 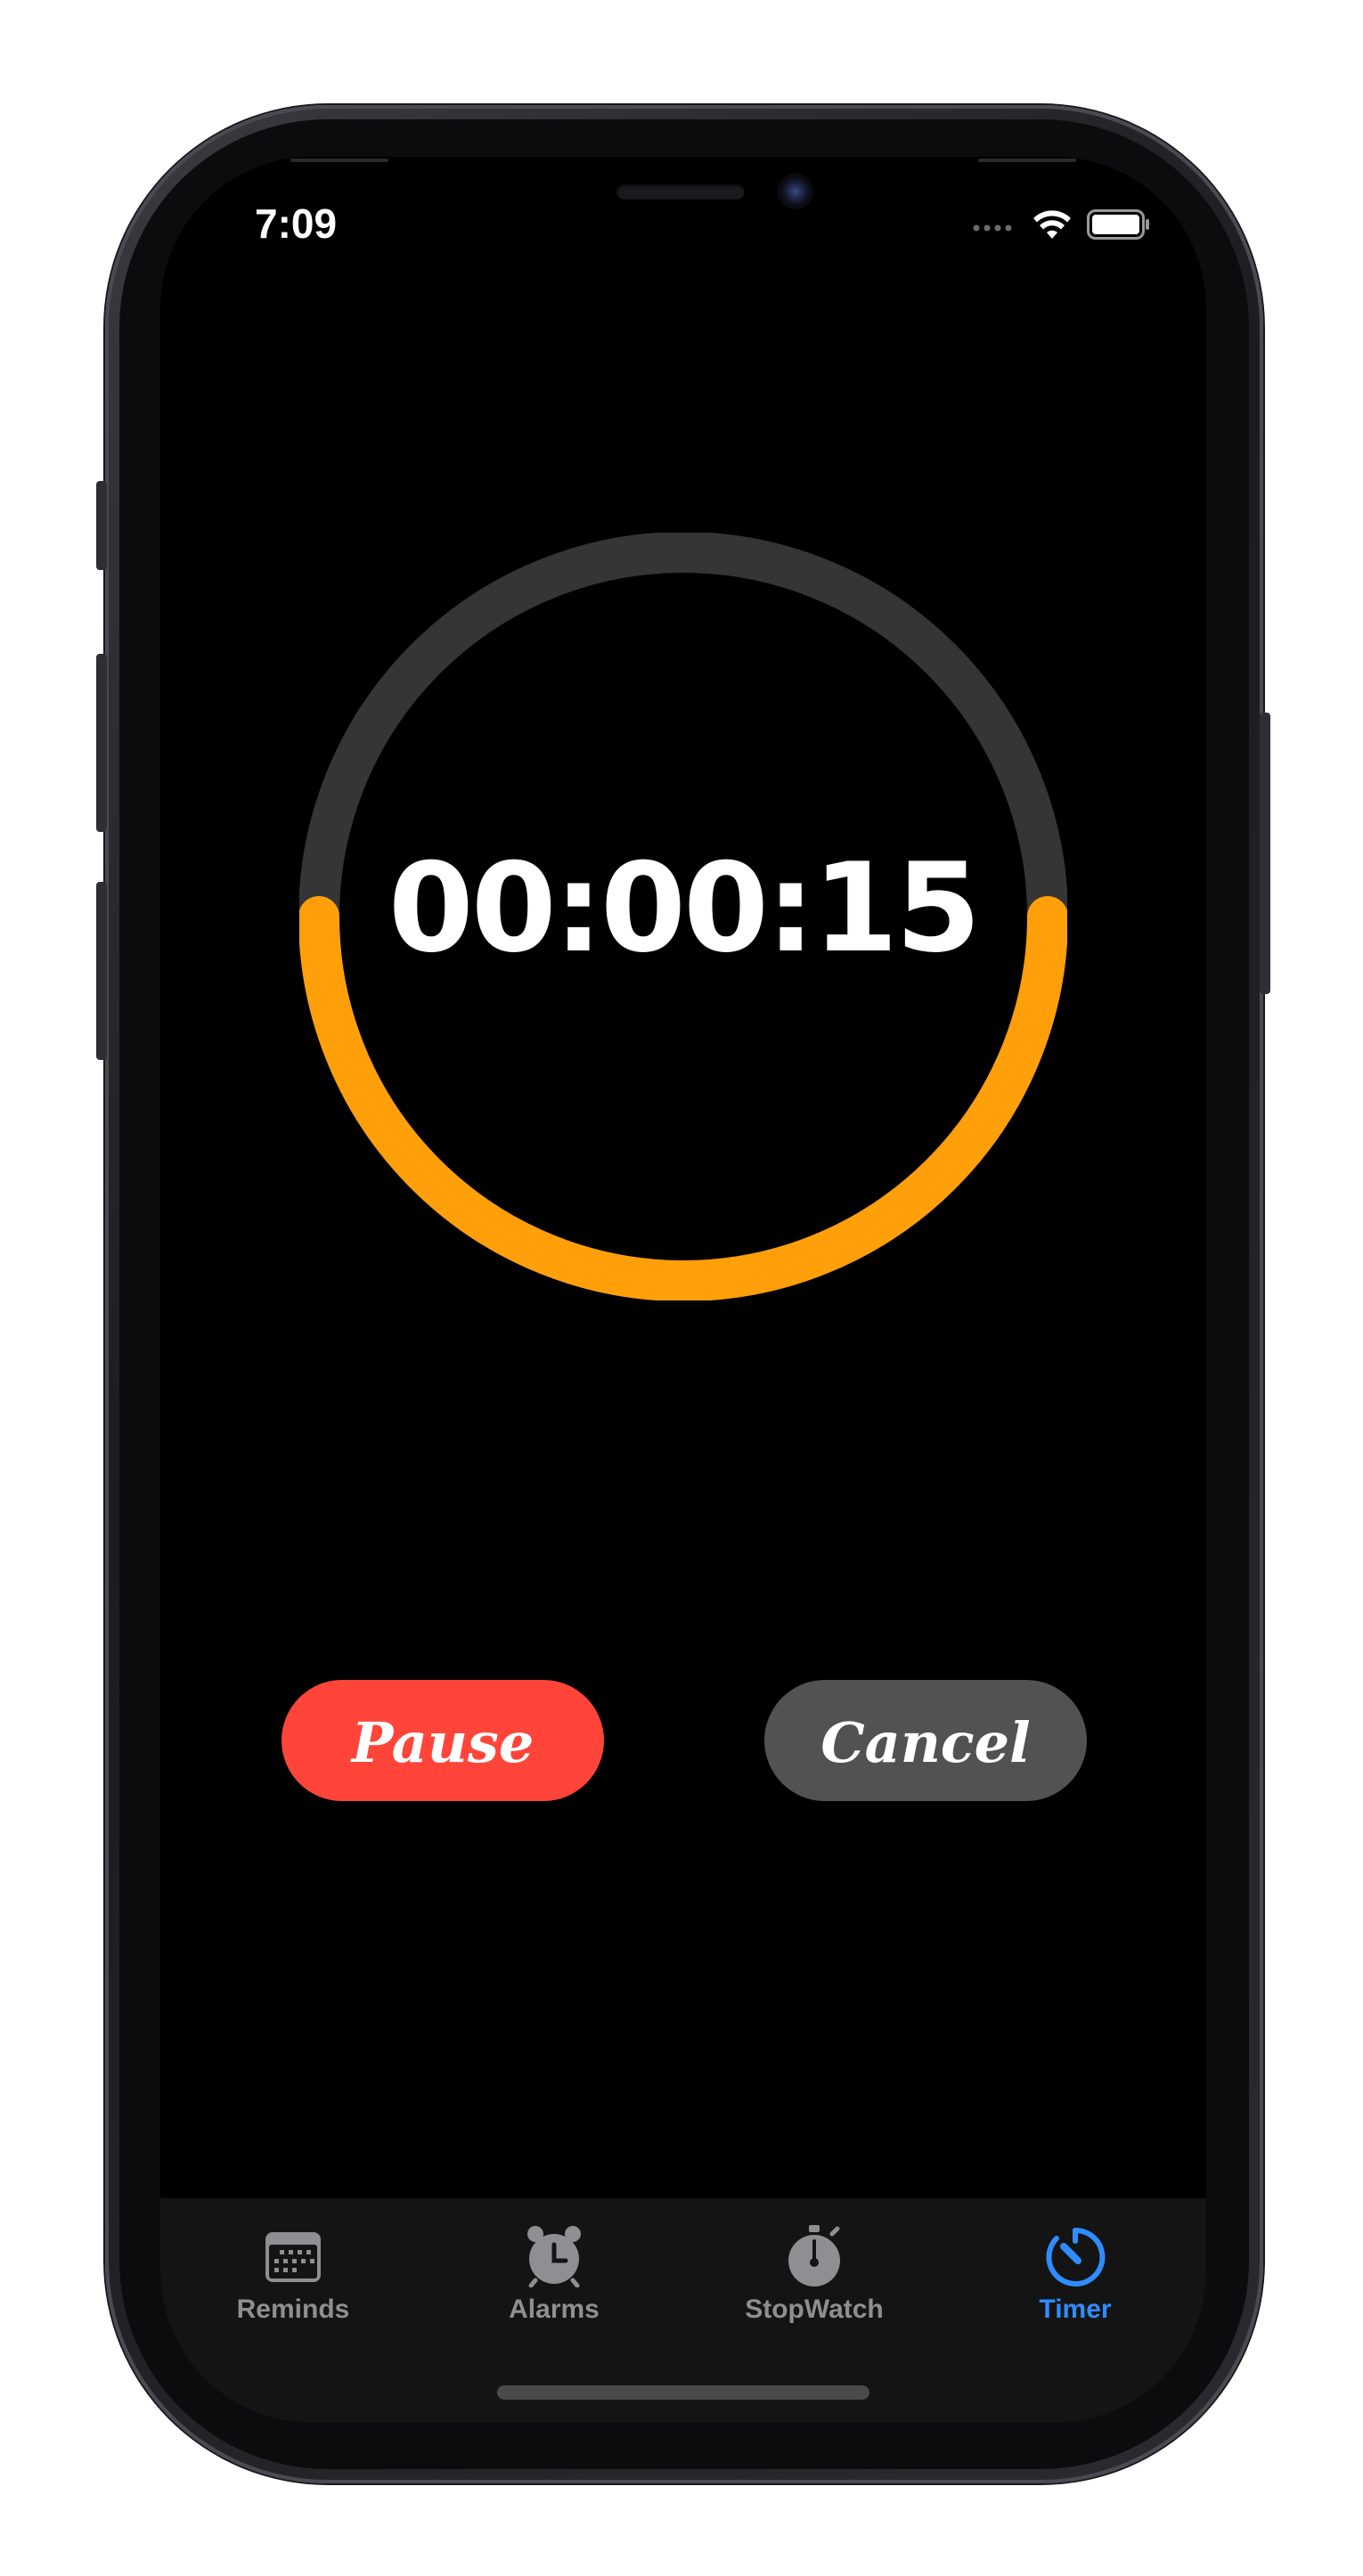 I want to click on calendar-icon, so click(x=293, y=2257).